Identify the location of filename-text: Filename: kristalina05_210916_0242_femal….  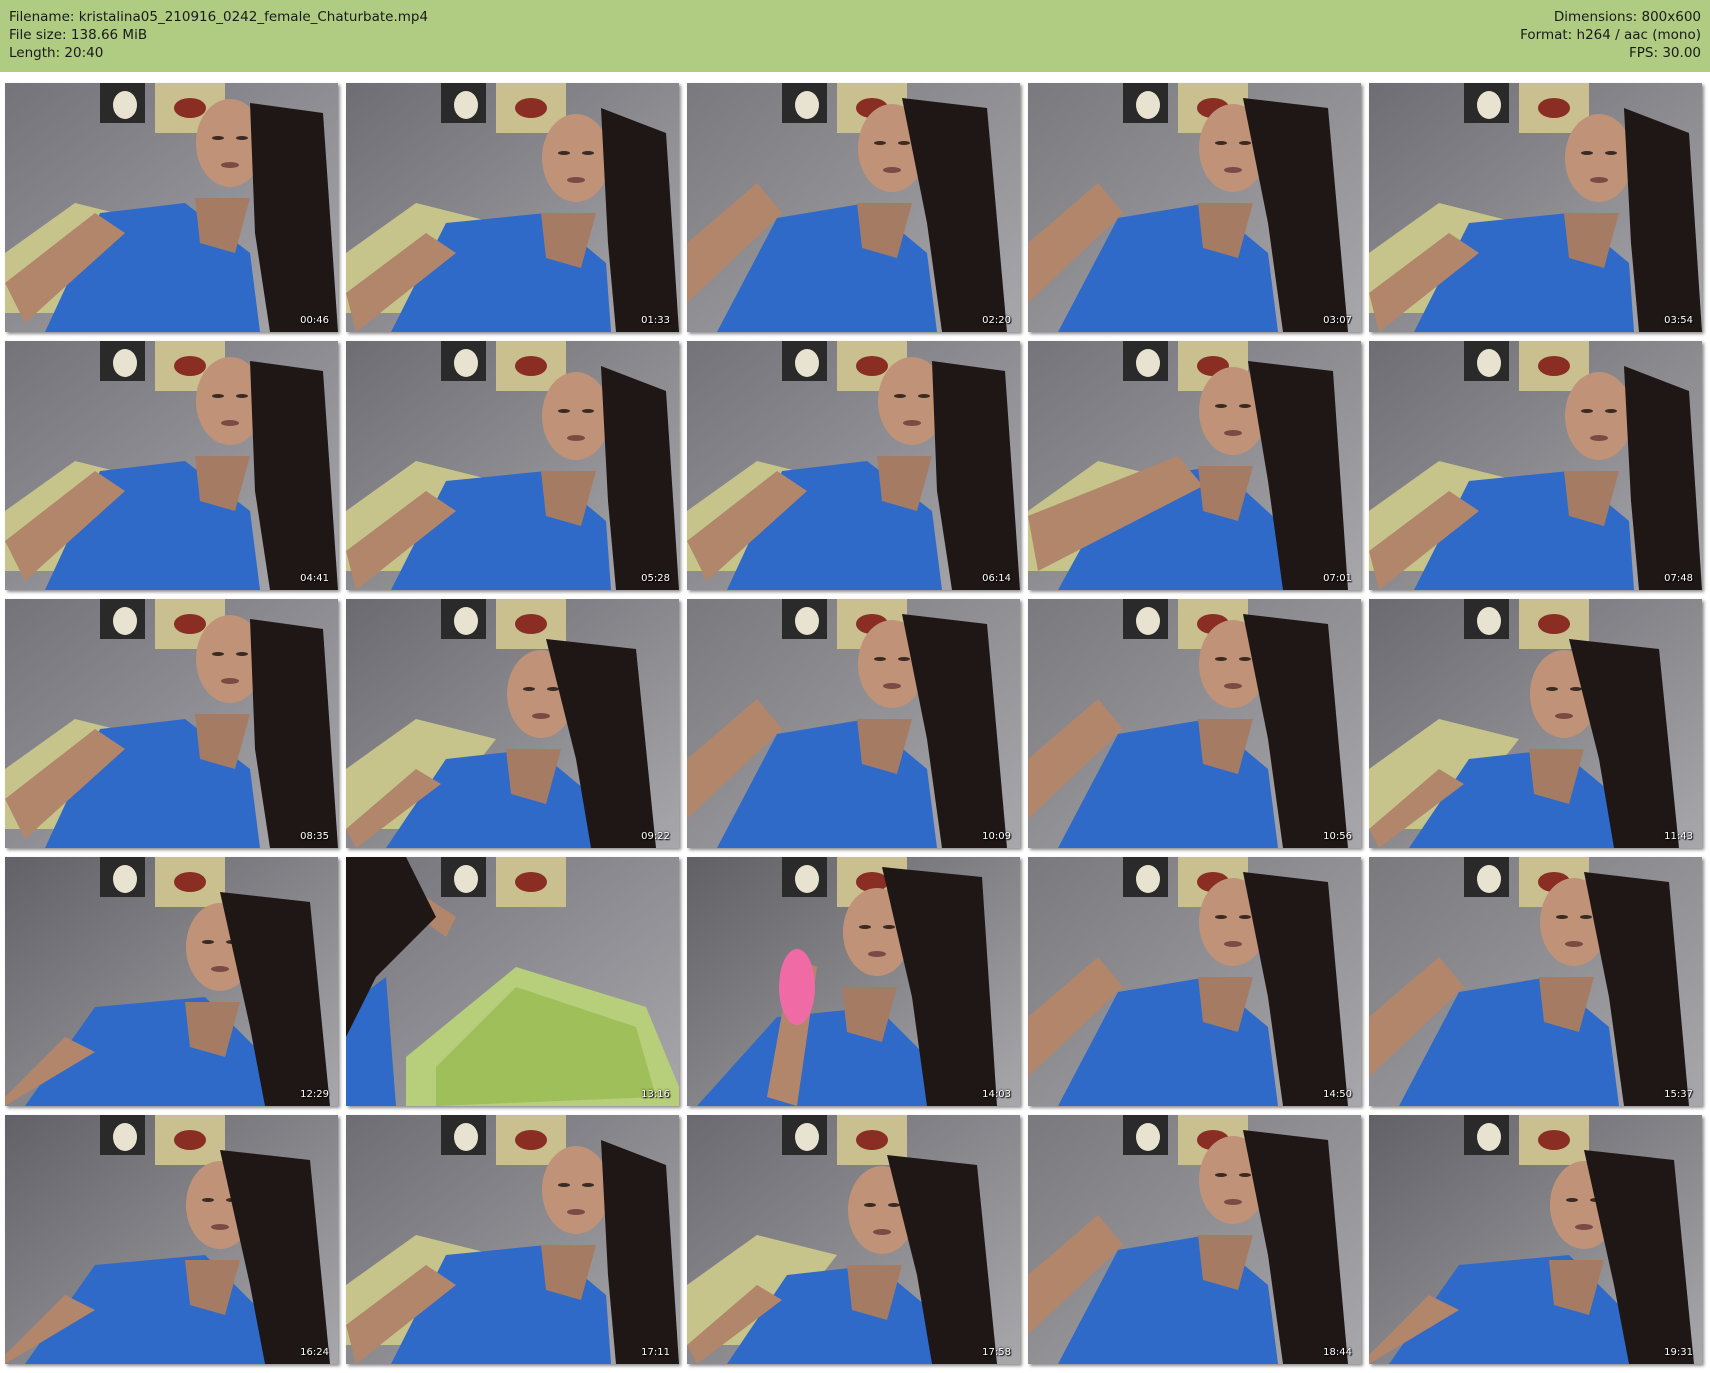
(219, 17).